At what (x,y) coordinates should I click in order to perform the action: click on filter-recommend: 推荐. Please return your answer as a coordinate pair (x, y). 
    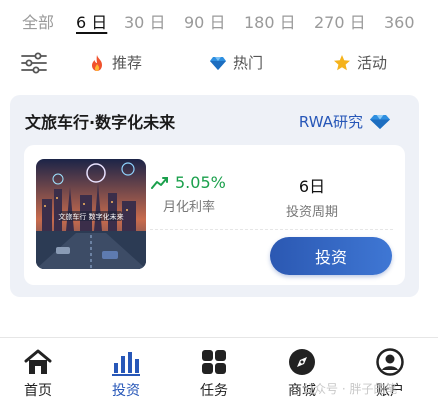
    Looking at the image, I should click on (115, 62).